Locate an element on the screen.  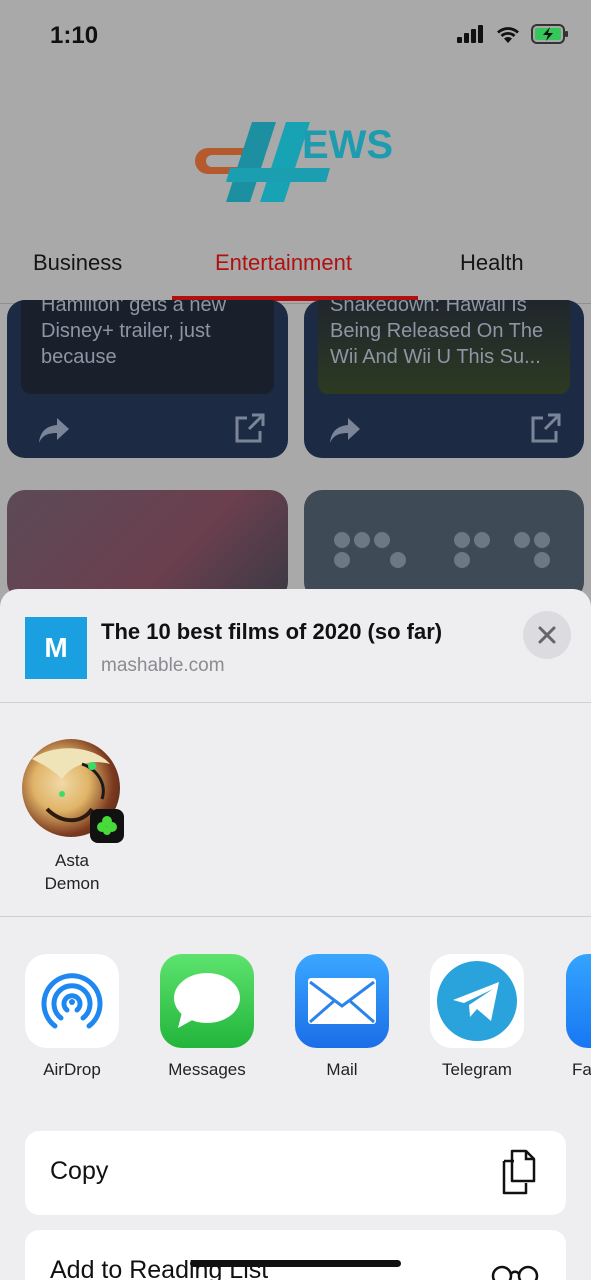
app-label: Telegram is located at coordinates (477, 1069).